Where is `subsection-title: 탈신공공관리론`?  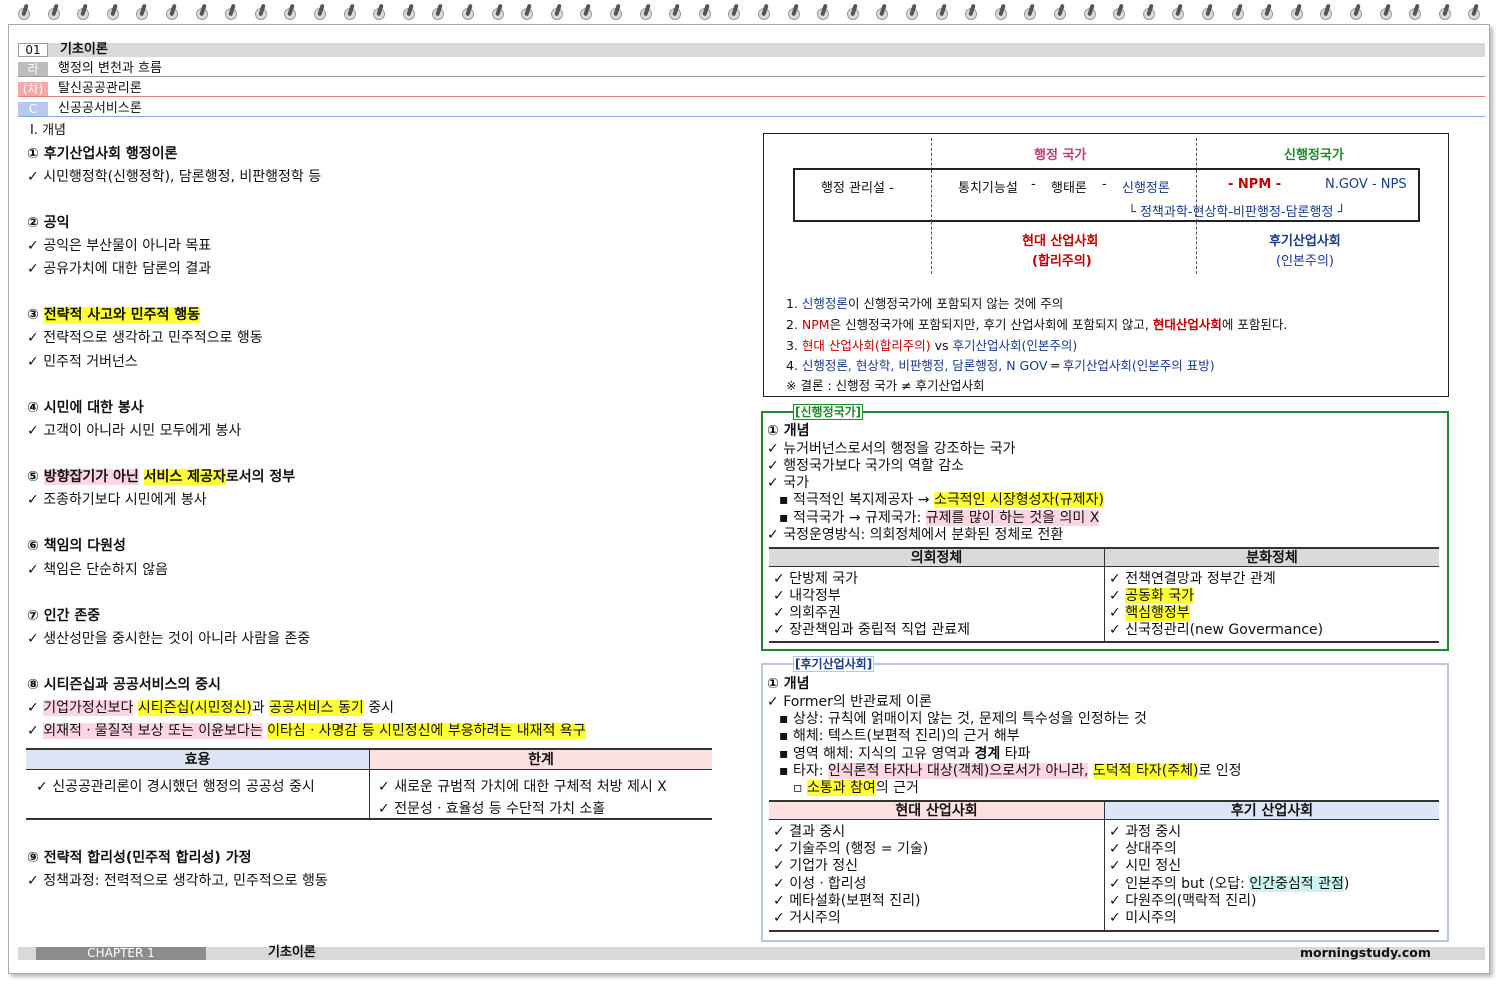 subsection-title: 탈신공공관리론 is located at coordinates (100, 88).